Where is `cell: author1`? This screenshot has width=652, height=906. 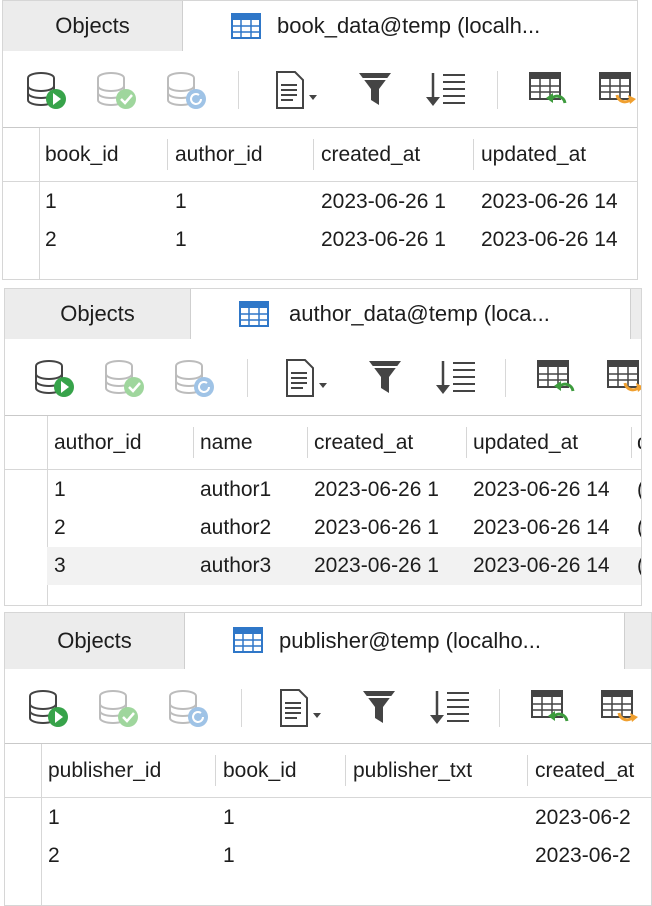
cell: author1 is located at coordinates (252, 490).